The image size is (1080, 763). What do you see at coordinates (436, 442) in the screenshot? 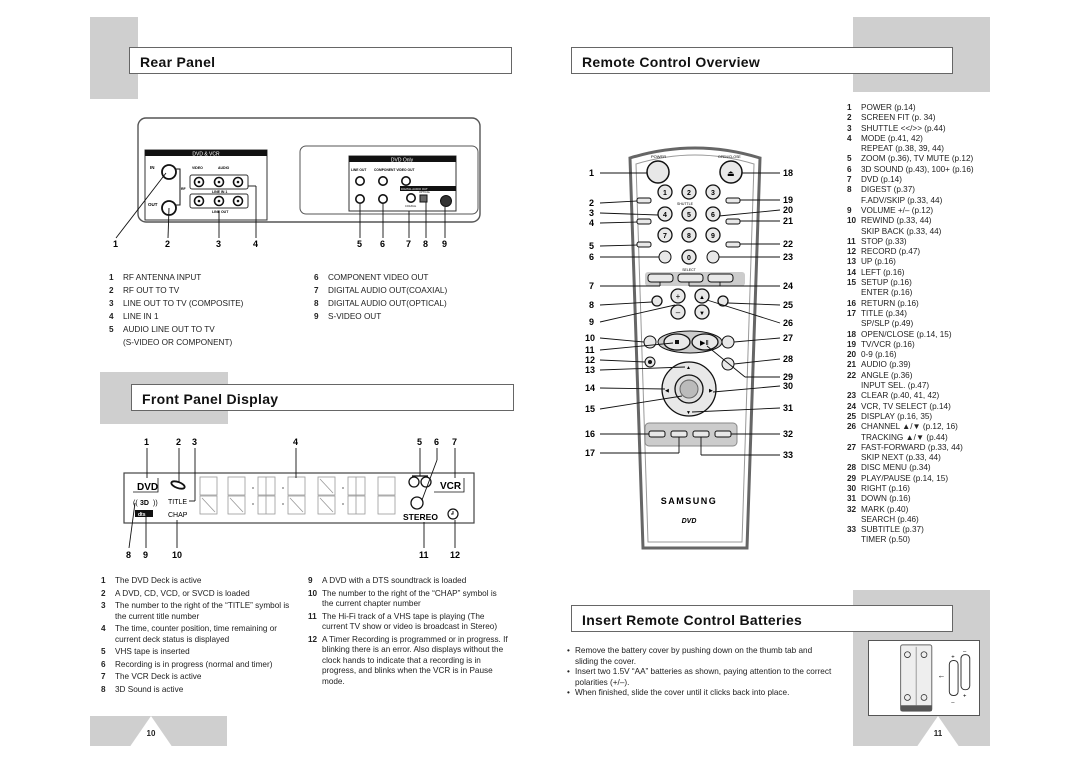
I see `fp-callout-6: 6` at bounding box center [436, 442].